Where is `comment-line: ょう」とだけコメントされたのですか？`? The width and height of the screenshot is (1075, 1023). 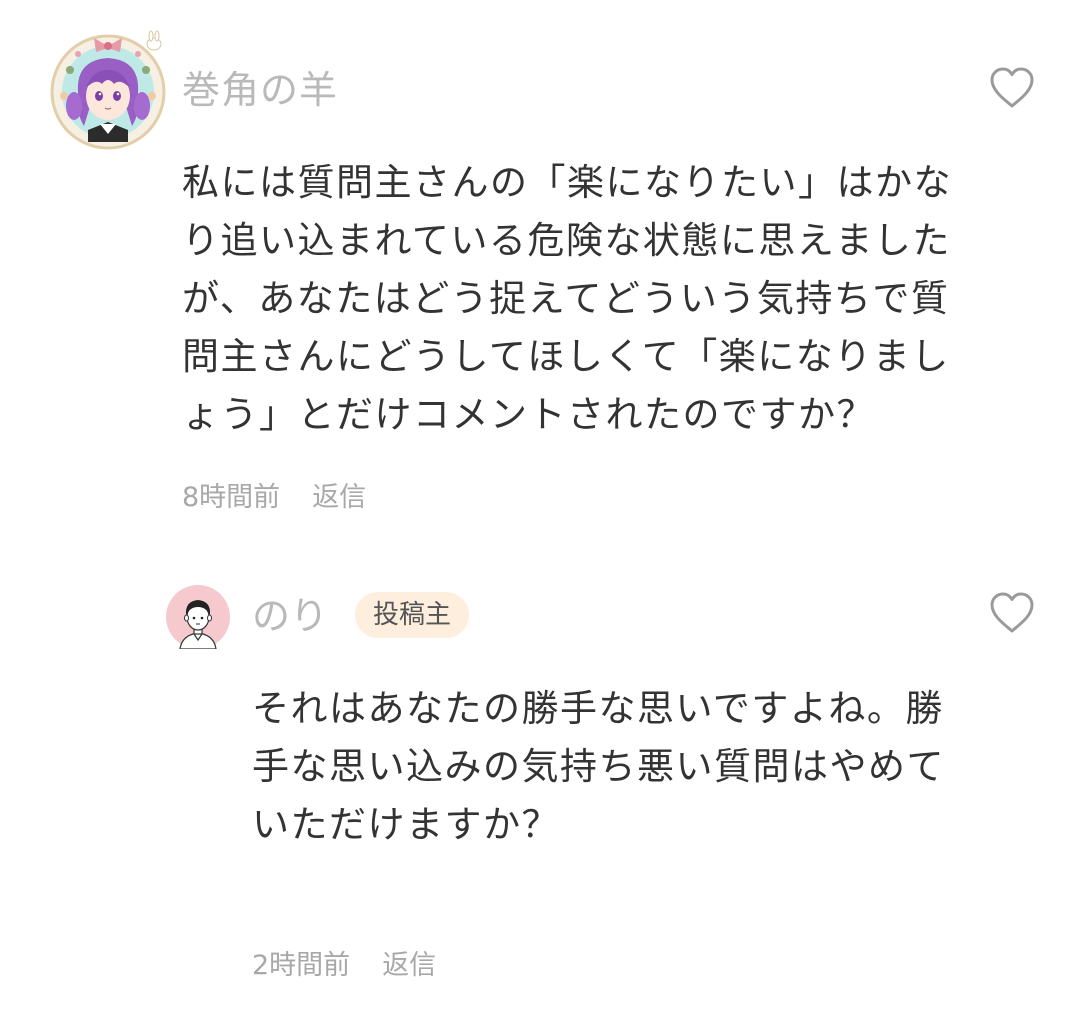
comment-line: ょう」とだけコメントされたのですか？ is located at coordinates (528, 414).